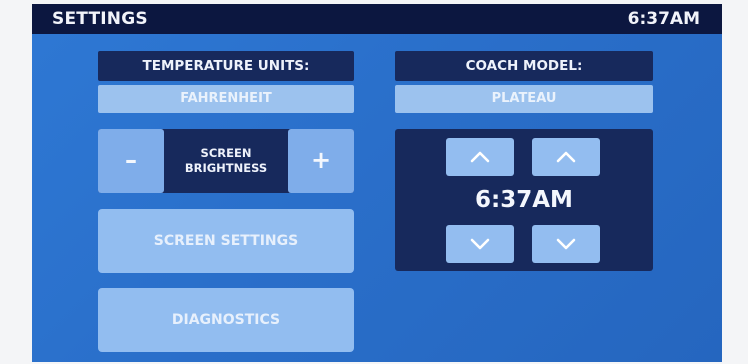  I want to click on coach-model-selector: PLATEAU, so click(524, 99).